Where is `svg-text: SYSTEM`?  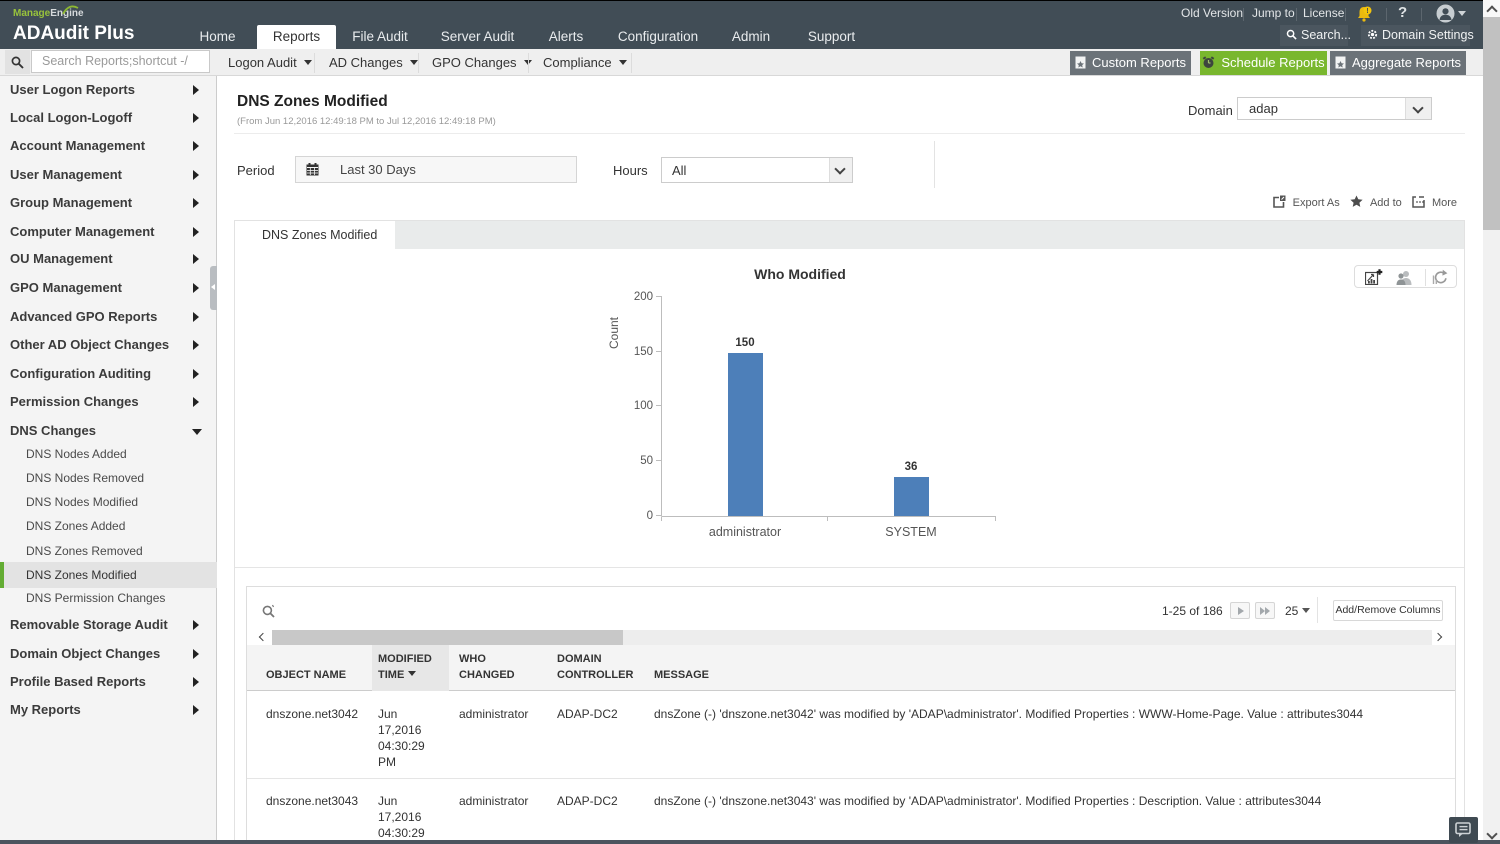 svg-text: SYSTEM is located at coordinates (910, 532).